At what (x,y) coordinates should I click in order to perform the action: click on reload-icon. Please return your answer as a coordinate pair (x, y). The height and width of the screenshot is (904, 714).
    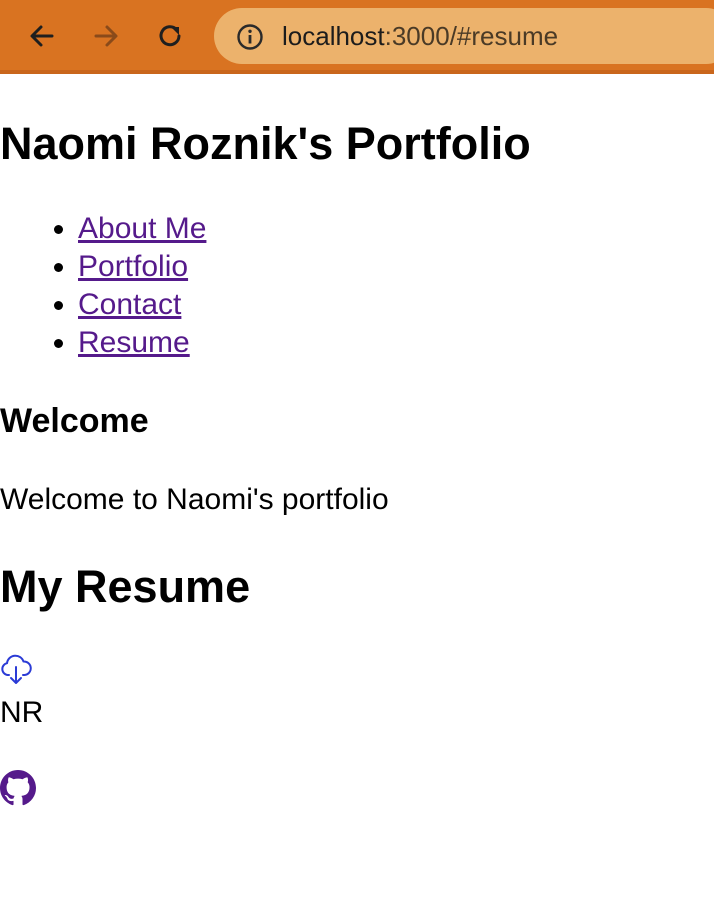
    Looking at the image, I should click on (170, 36).